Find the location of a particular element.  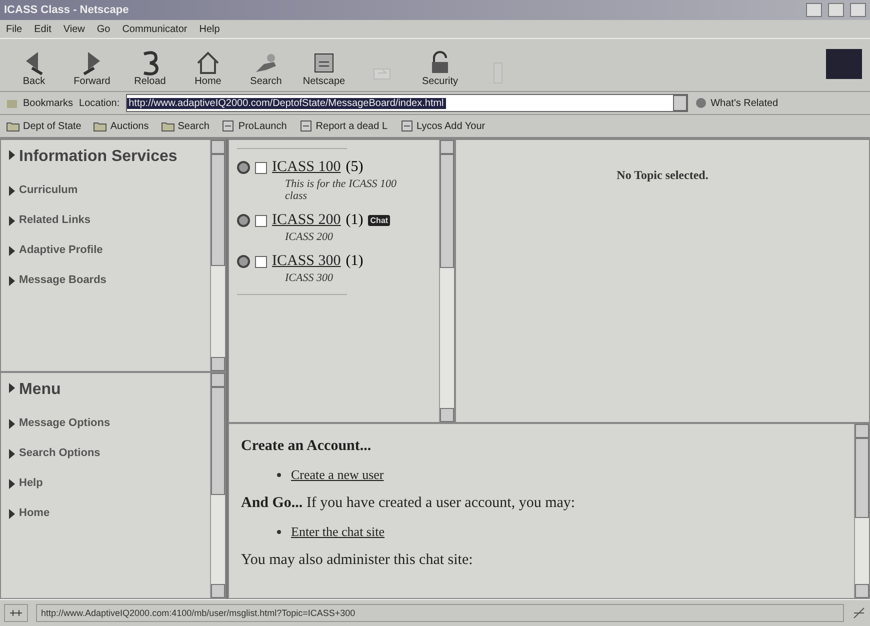

nav-link: Home is located at coordinates (105, 513).